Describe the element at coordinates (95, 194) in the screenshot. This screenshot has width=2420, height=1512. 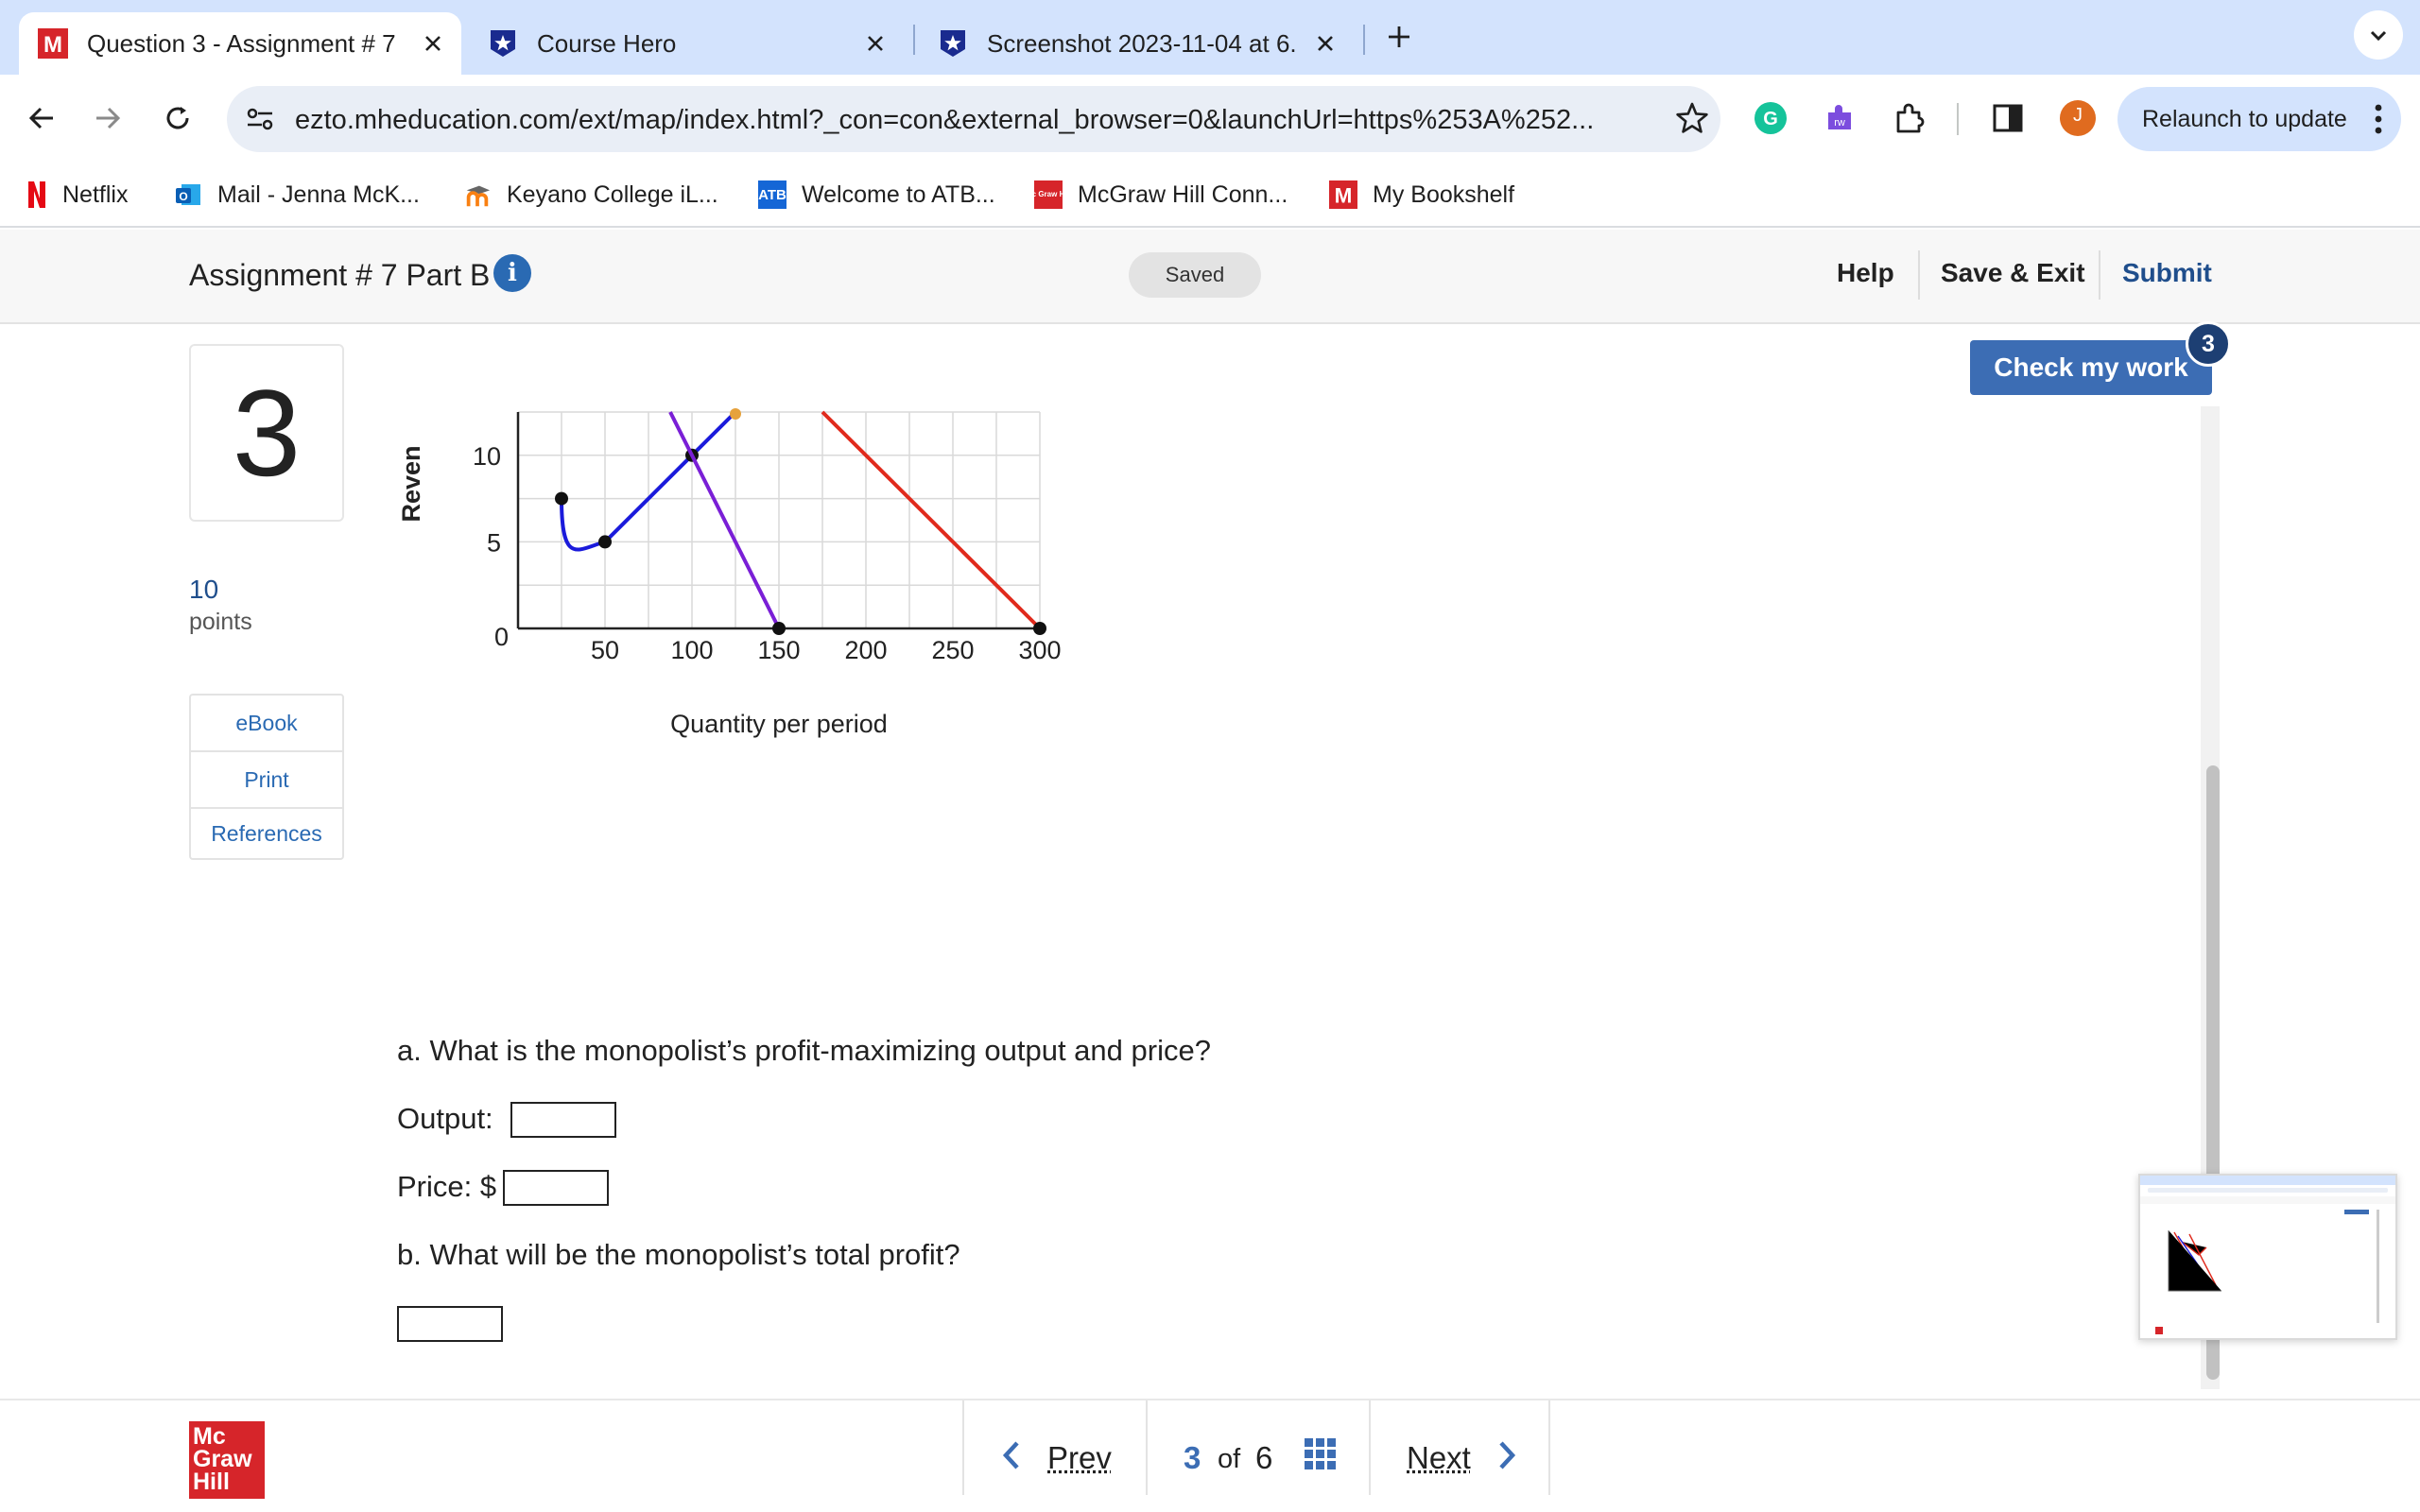
I see `bookmark-label: Netflix` at that location.